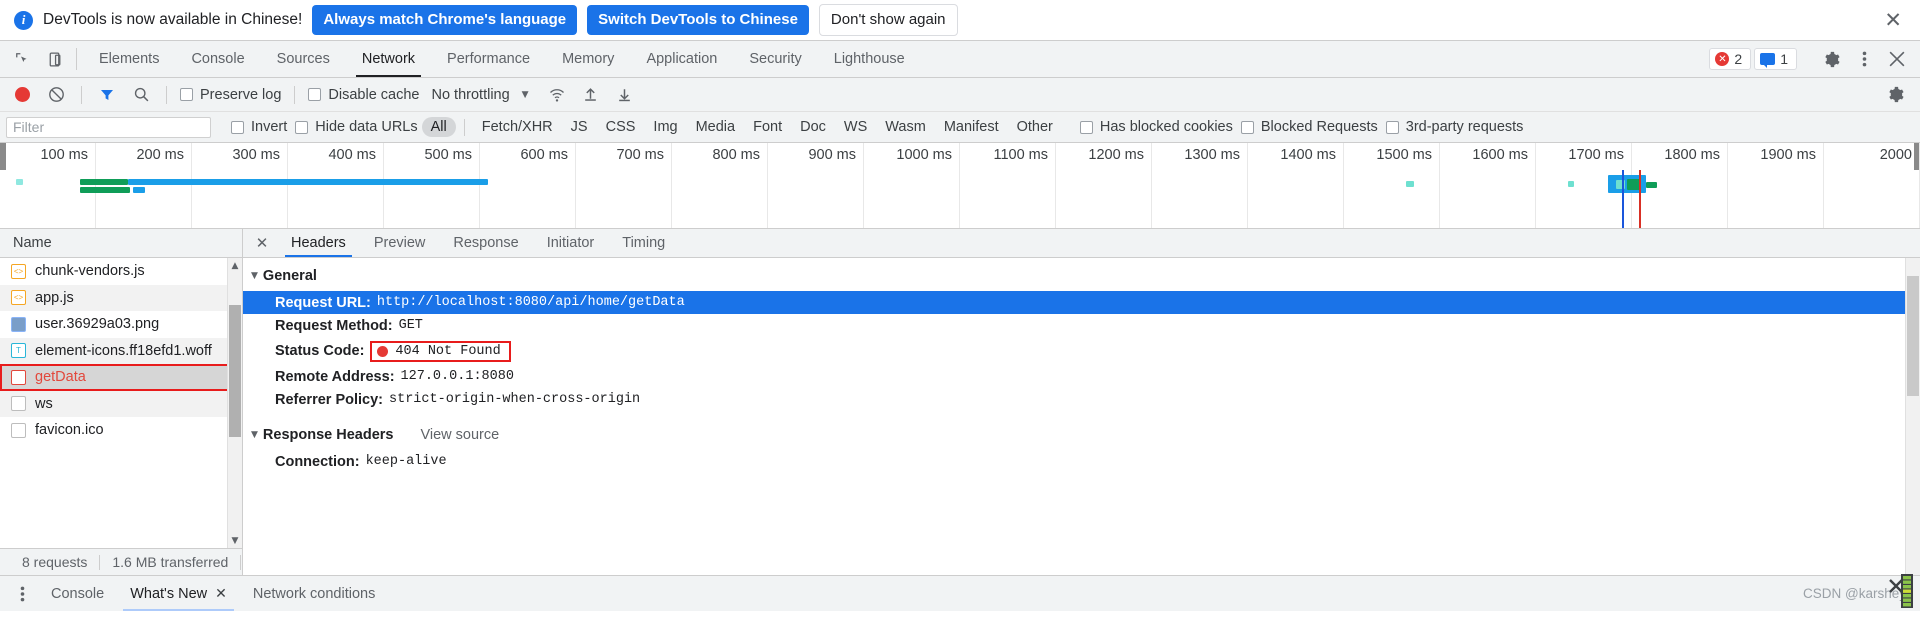 The image size is (1920, 640). I want to click on error-count-badge: ✕ 2, so click(1730, 59).